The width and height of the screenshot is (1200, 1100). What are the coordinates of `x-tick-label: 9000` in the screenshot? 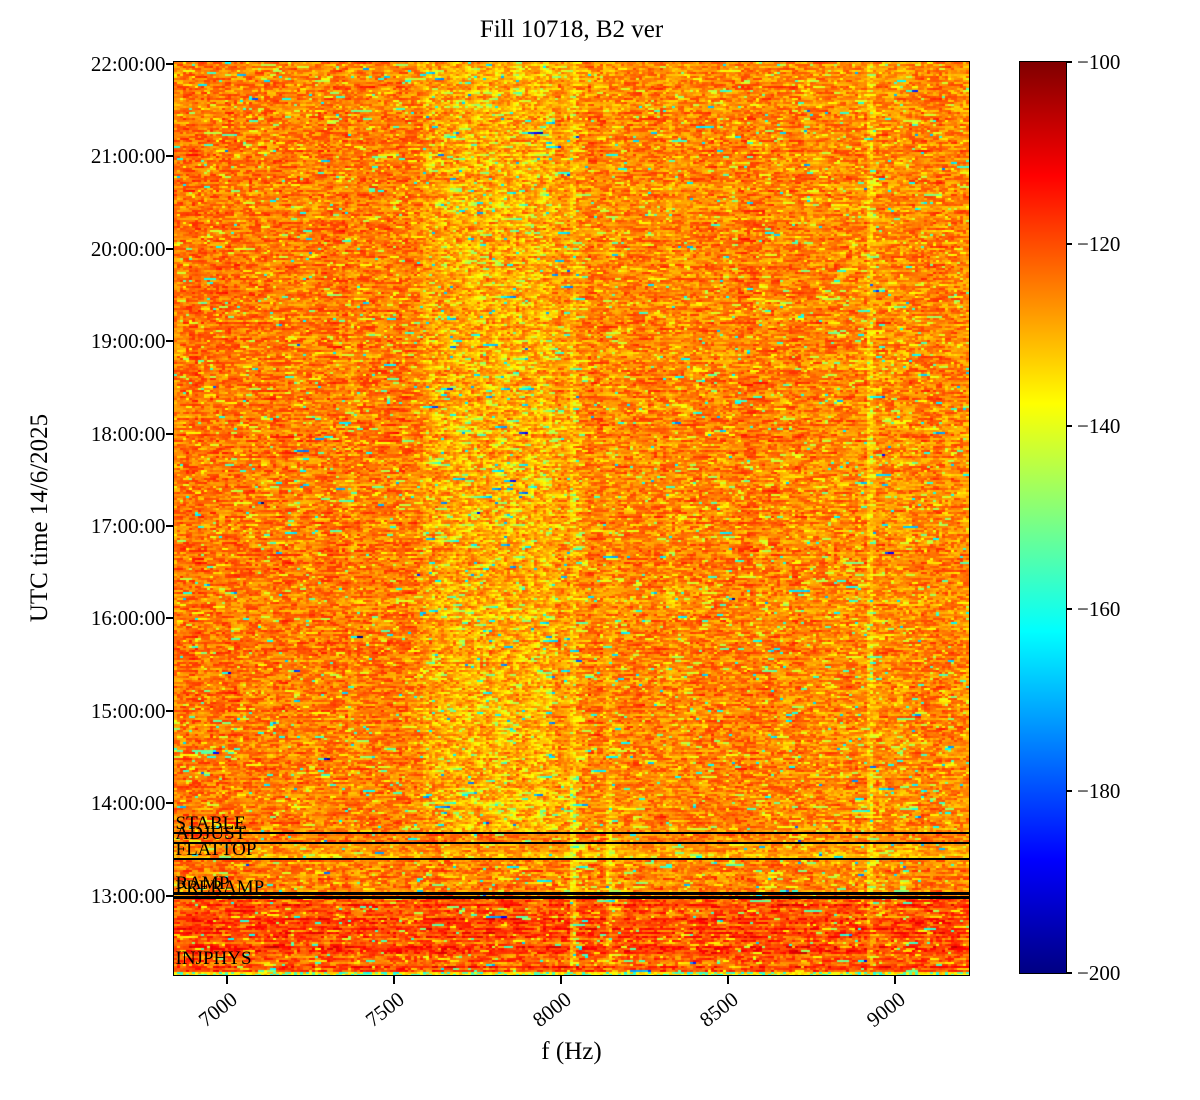 It's located at (885, 1009).